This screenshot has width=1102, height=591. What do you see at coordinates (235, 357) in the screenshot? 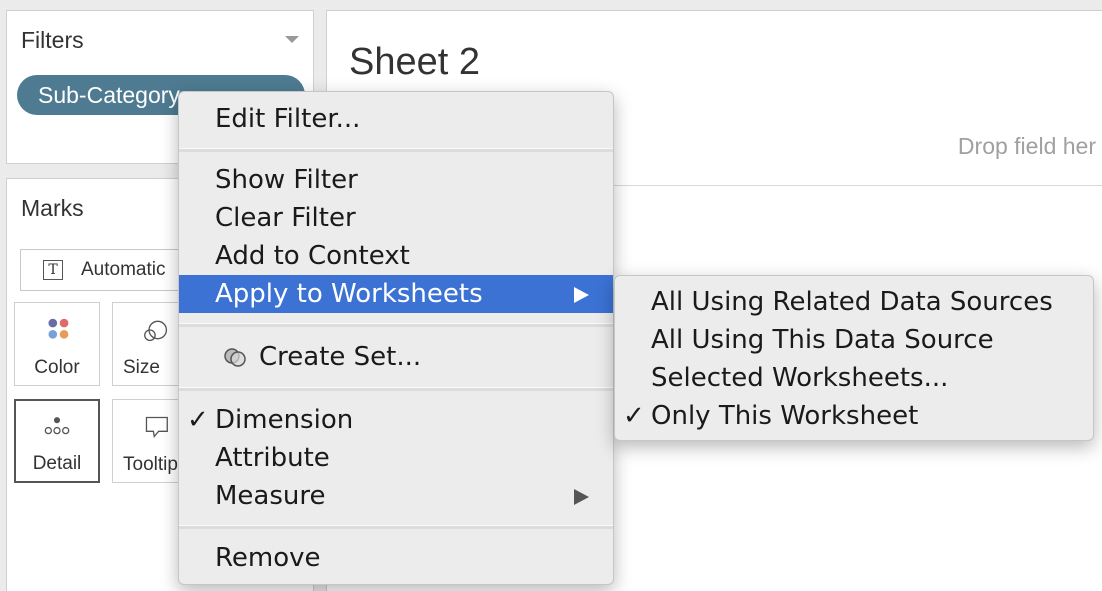
I see `set-icon` at bounding box center [235, 357].